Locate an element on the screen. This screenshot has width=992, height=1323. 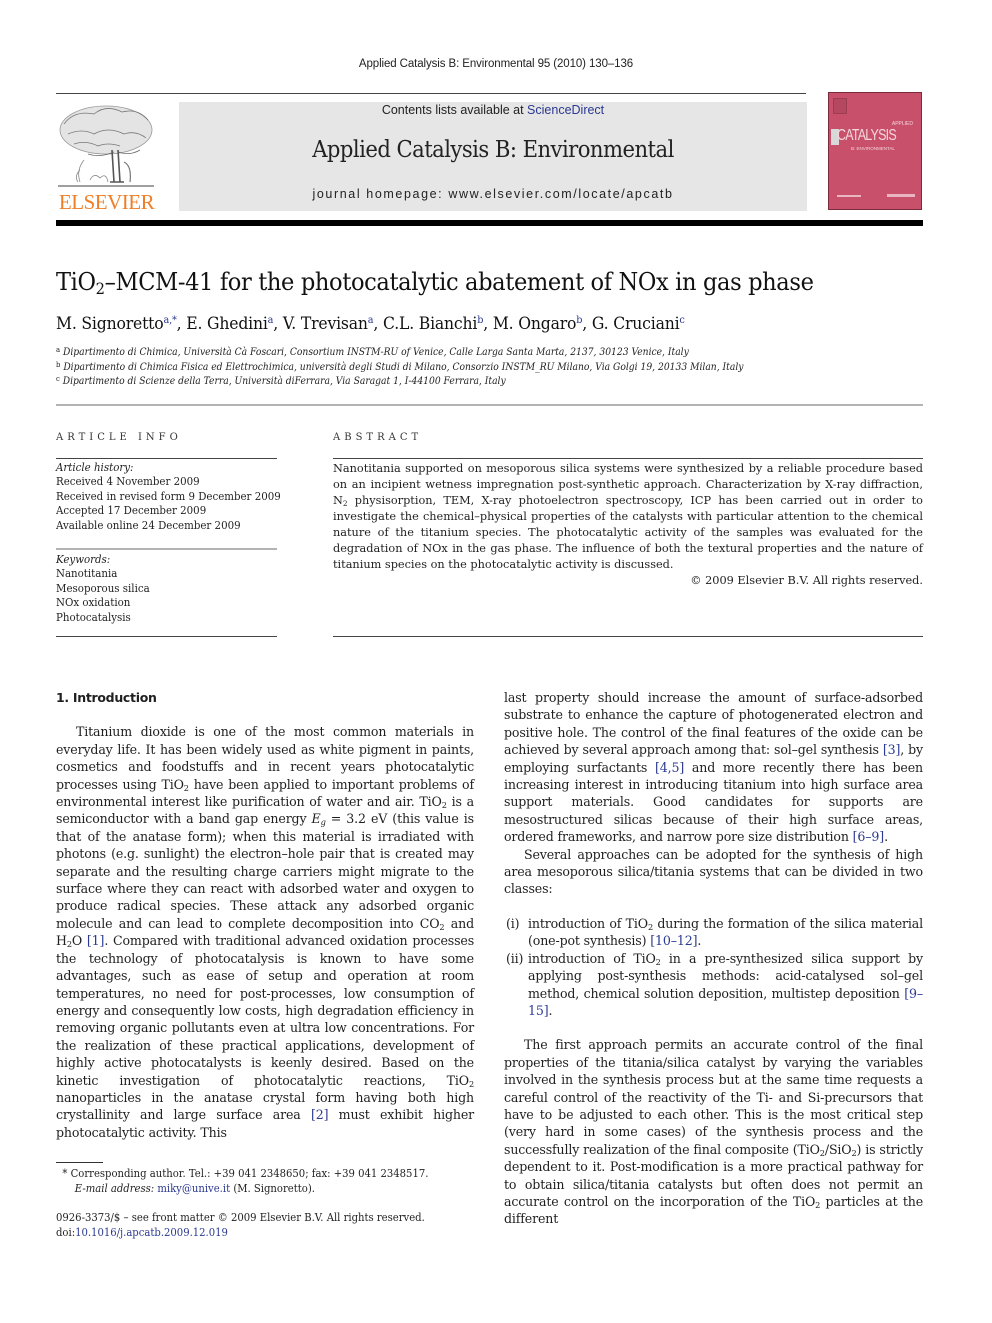
article-info-label: ARTICLE INFO is located at coordinates (119, 437).